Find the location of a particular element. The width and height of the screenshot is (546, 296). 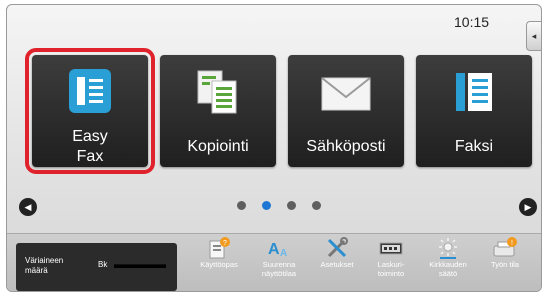

brightness-button: Kirkkauden säätö is located at coordinates (448, 257).